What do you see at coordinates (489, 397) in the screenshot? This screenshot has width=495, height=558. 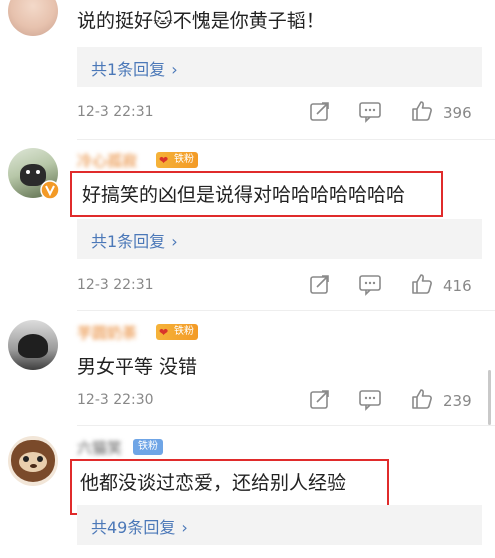 I see `scrollbar` at bounding box center [489, 397].